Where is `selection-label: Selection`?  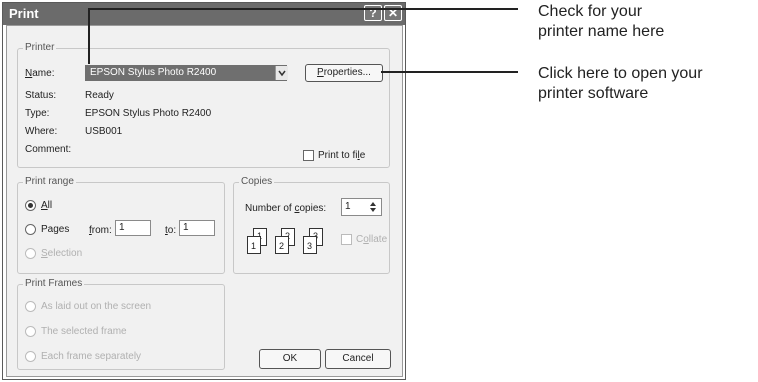
selection-label: Selection is located at coordinates (62, 253).